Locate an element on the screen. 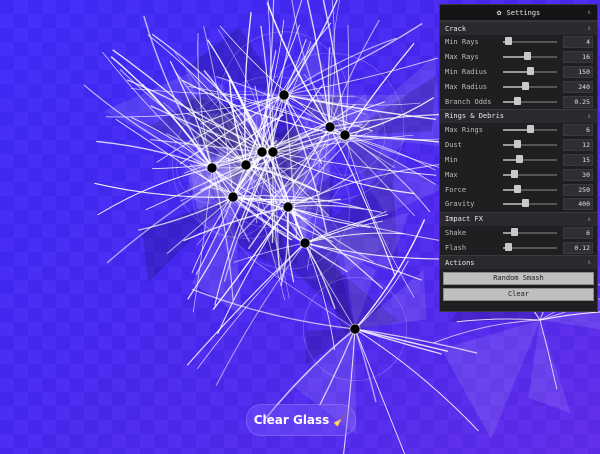  folder-label: Crack is located at coordinates (456, 28).